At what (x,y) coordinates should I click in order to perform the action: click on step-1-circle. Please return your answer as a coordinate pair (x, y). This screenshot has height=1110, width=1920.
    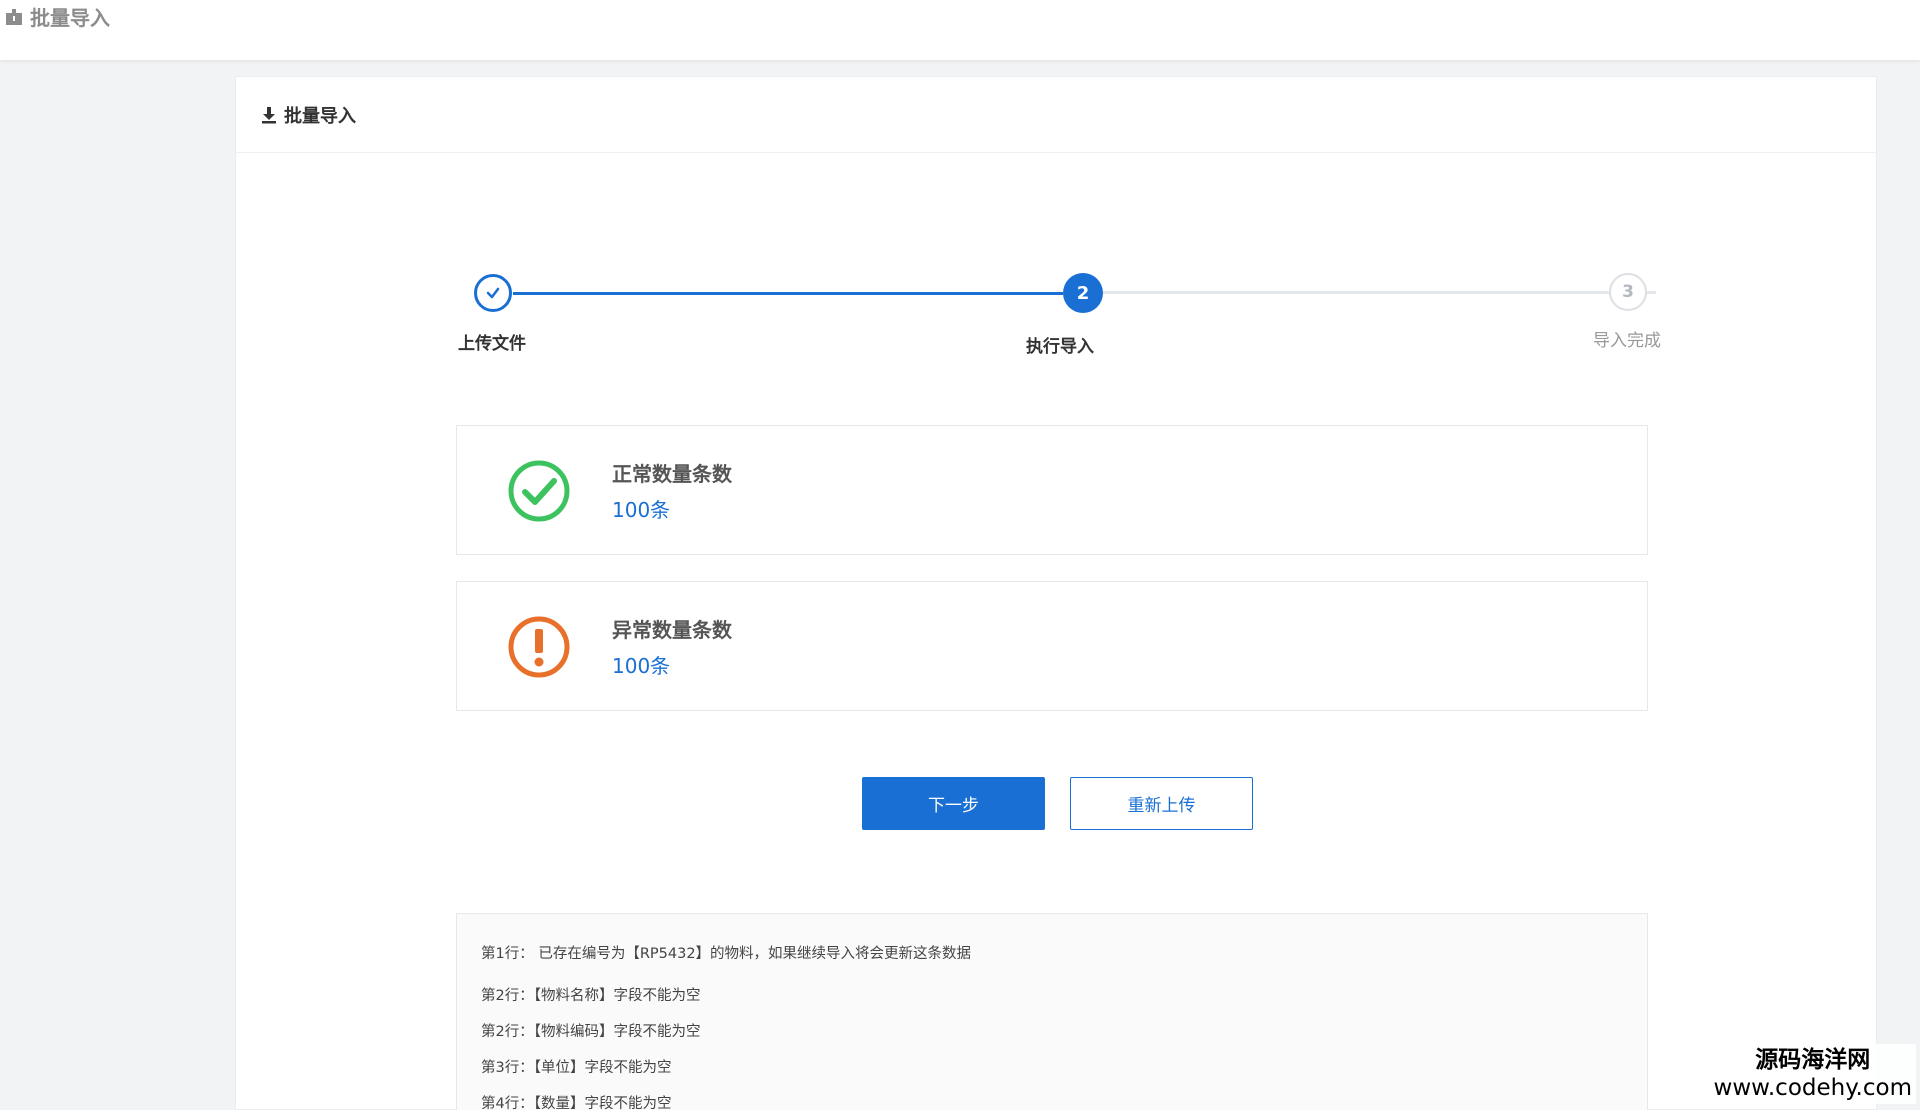
    Looking at the image, I should click on (493, 293).